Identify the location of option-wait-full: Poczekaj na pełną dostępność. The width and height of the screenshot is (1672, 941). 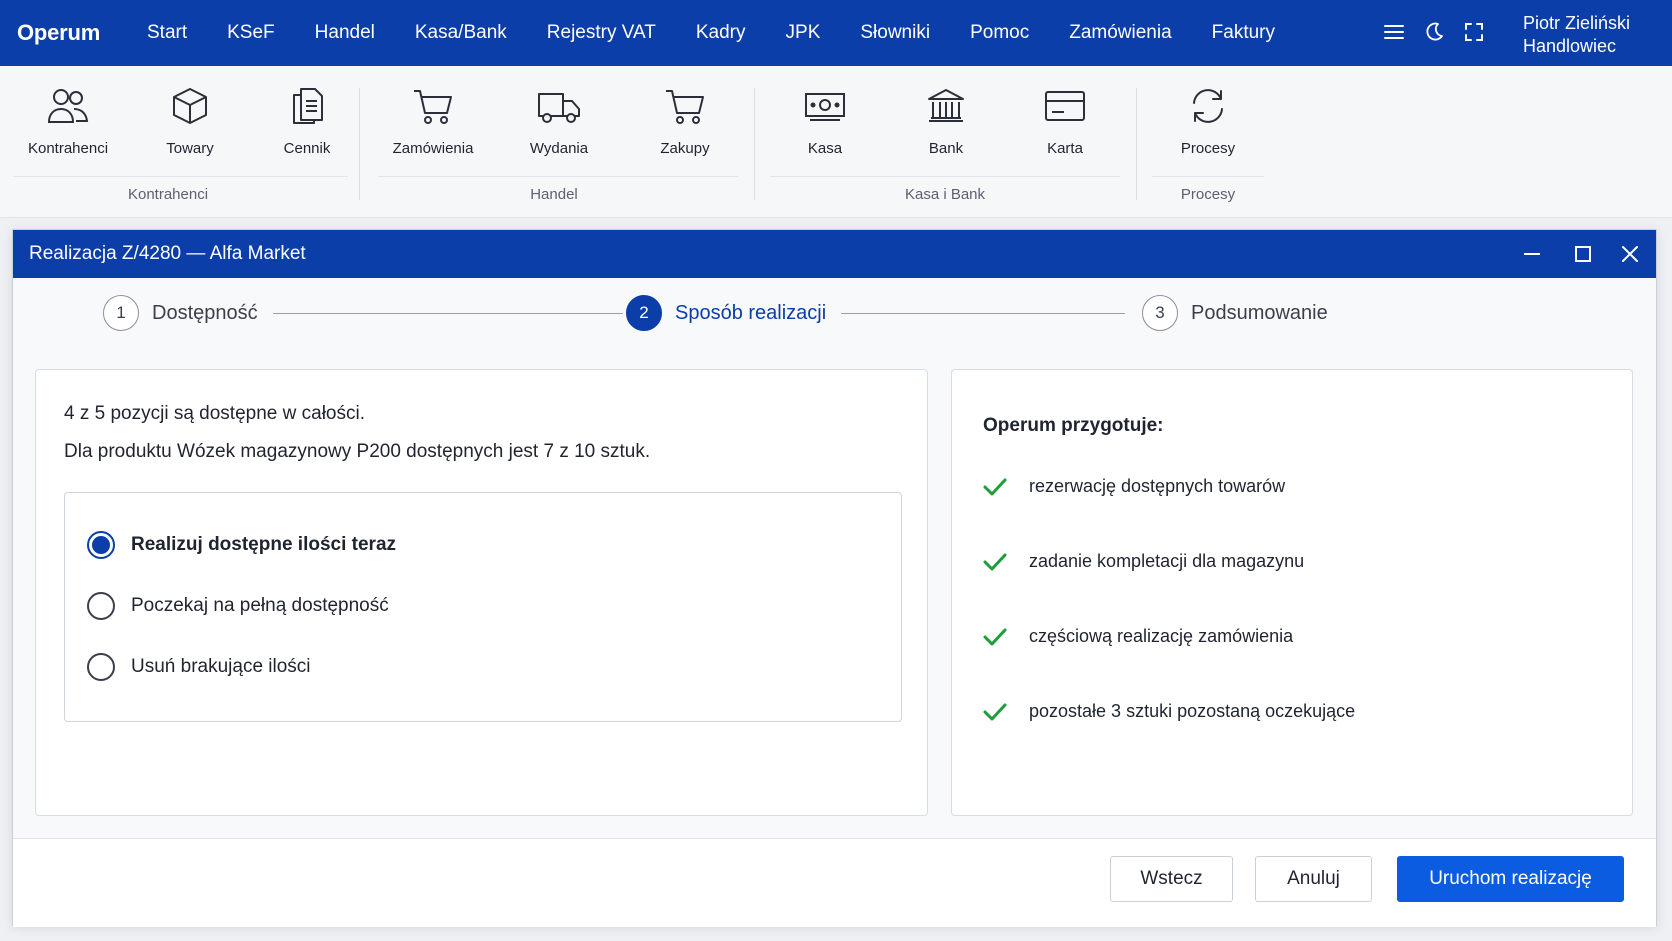
(238, 606).